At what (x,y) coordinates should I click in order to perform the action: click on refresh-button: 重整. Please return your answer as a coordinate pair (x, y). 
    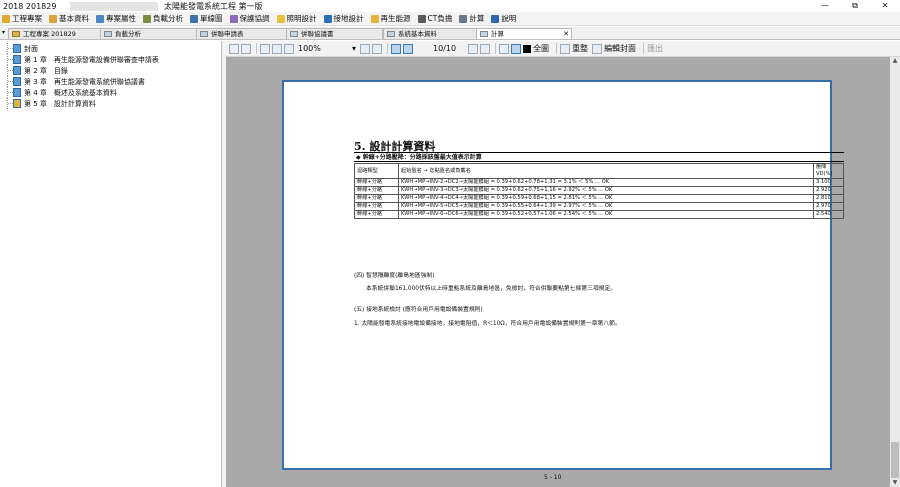
    Looking at the image, I should click on (580, 48).